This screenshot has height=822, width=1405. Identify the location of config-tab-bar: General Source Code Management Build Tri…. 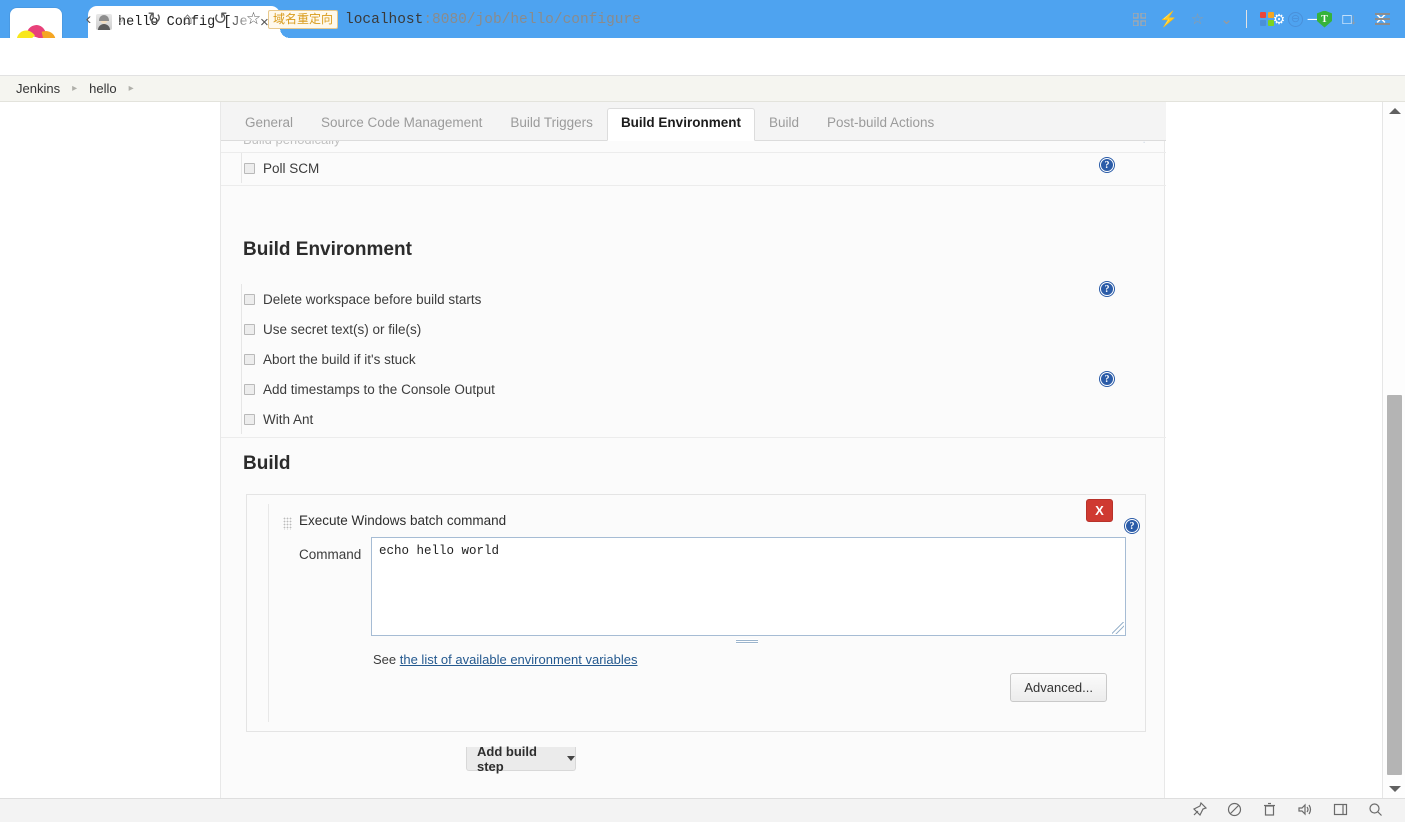
(693, 121).